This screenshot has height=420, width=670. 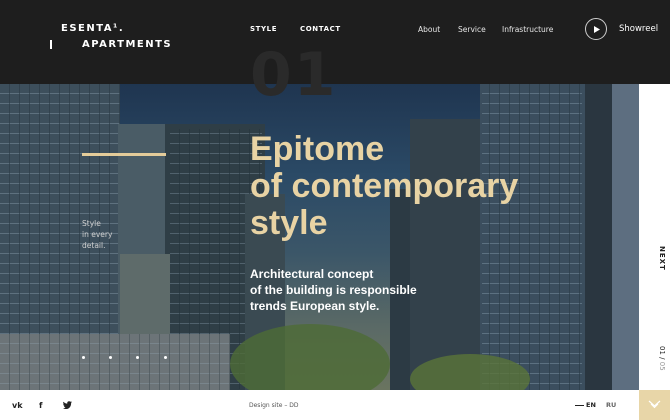 What do you see at coordinates (263, 29) in the screenshot?
I see `nav-link-style: STYLE` at bounding box center [263, 29].